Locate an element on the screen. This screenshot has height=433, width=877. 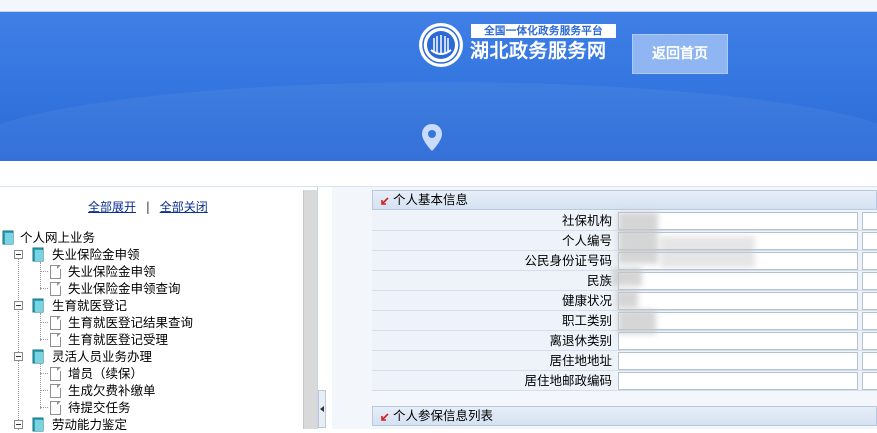
tree-item-label: 失业保险金申领 is located at coordinates (112, 271).